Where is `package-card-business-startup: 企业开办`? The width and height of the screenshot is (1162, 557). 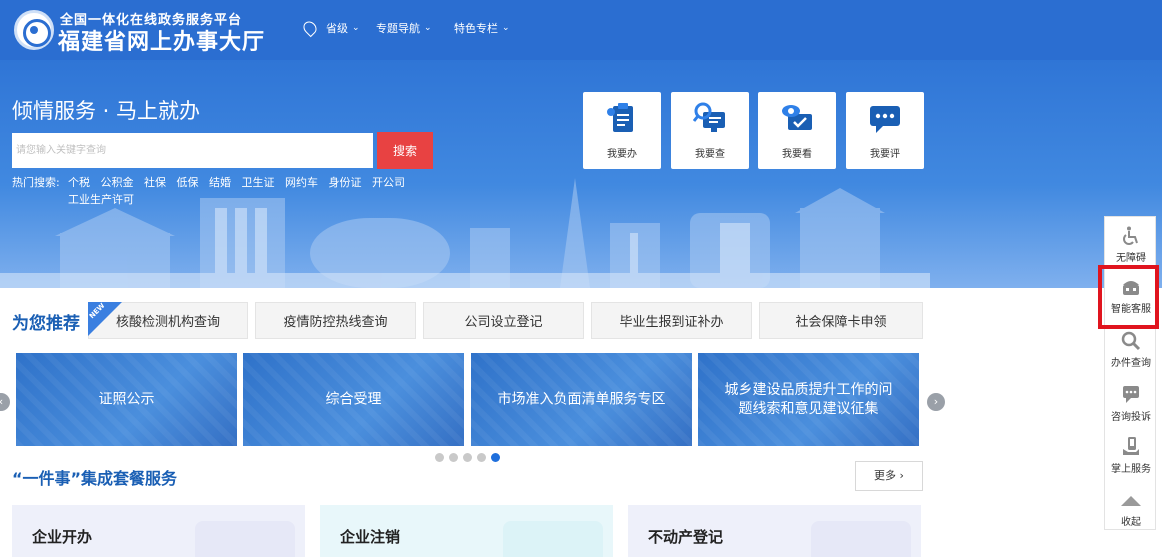 package-card-business-startup: 企业开办 is located at coordinates (158, 531).